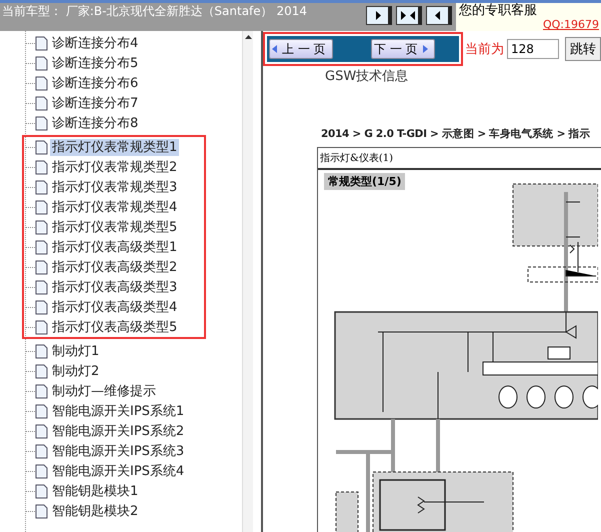 This screenshot has height=532, width=601. What do you see at coordinates (76, 371) in the screenshot?
I see `tree-item: 制动灯2` at bounding box center [76, 371].